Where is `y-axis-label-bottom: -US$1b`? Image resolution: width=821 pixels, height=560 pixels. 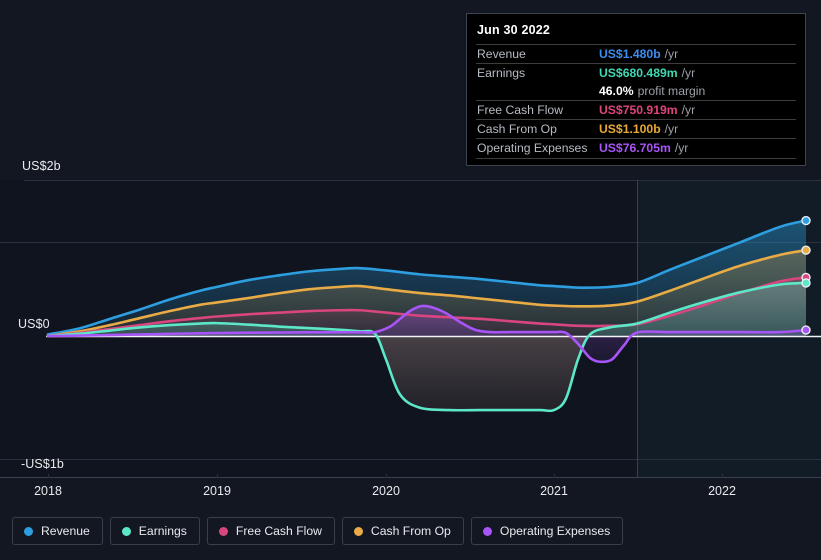 y-axis-label-bottom: -US$1b is located at coordinates (42, 464).